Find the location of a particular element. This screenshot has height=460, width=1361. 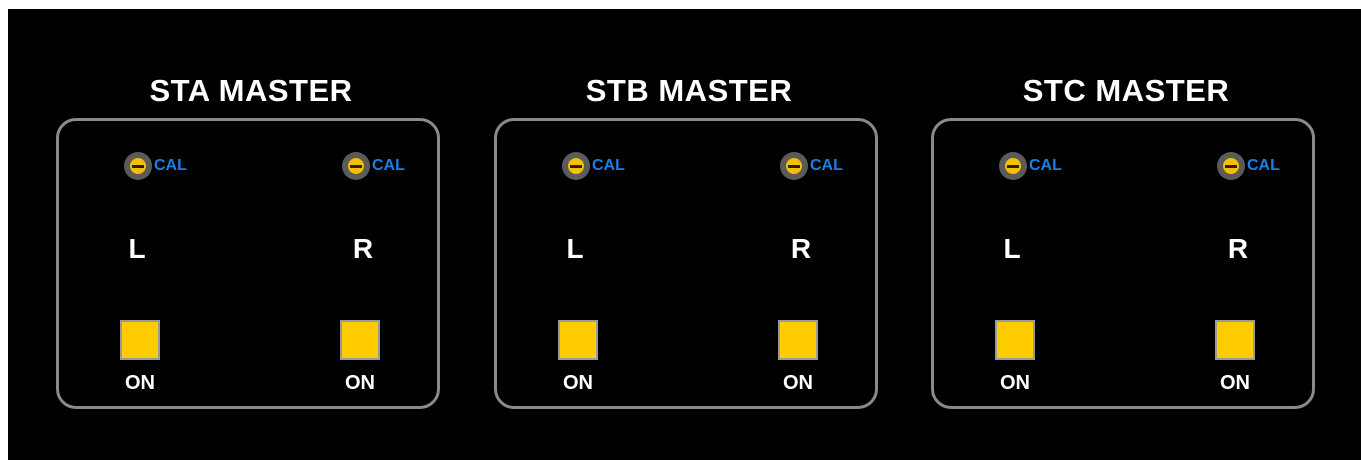

section-title: STA MASTER is located at coordinates (251, 90).